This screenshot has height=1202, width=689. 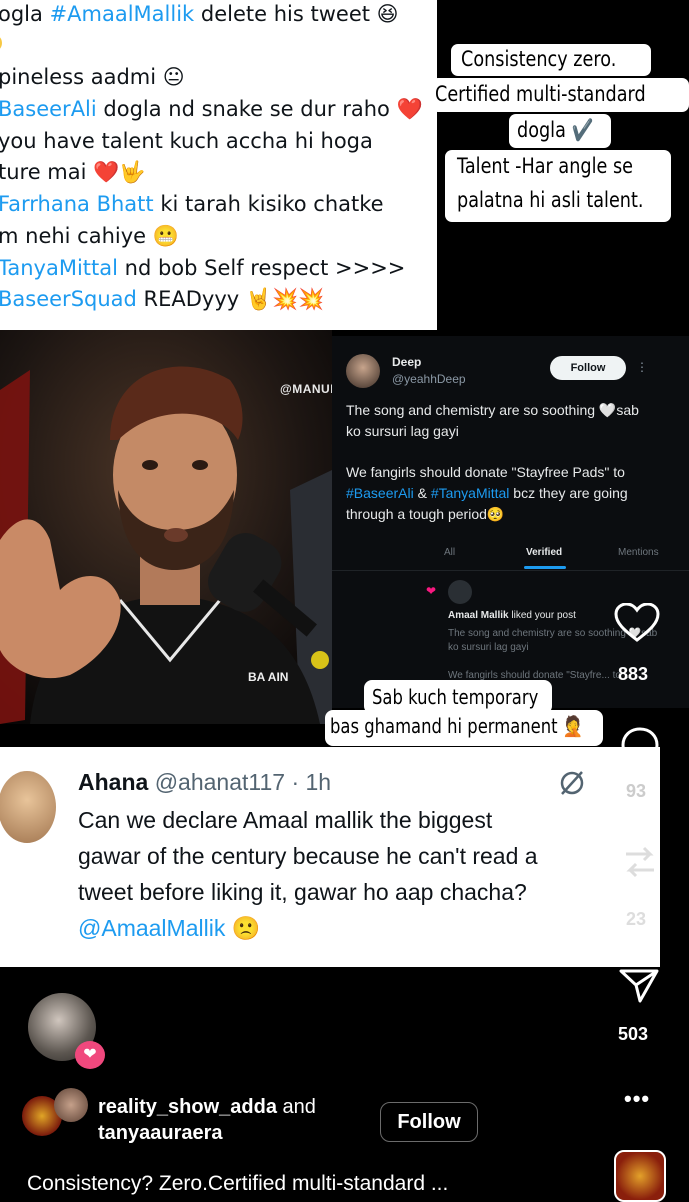 I want to click on like-icon, so click(x=637, y=622).